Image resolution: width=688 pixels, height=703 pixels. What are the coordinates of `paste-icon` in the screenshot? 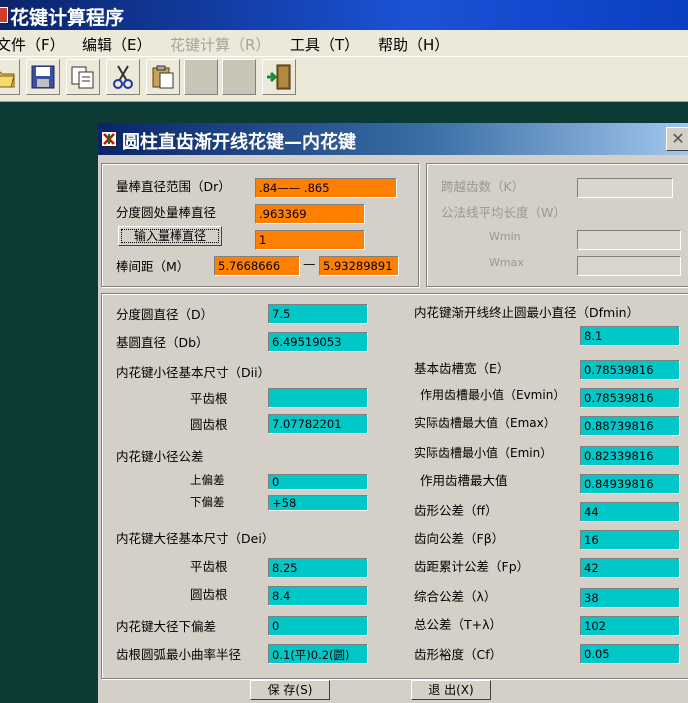 It's located at (163, 77).